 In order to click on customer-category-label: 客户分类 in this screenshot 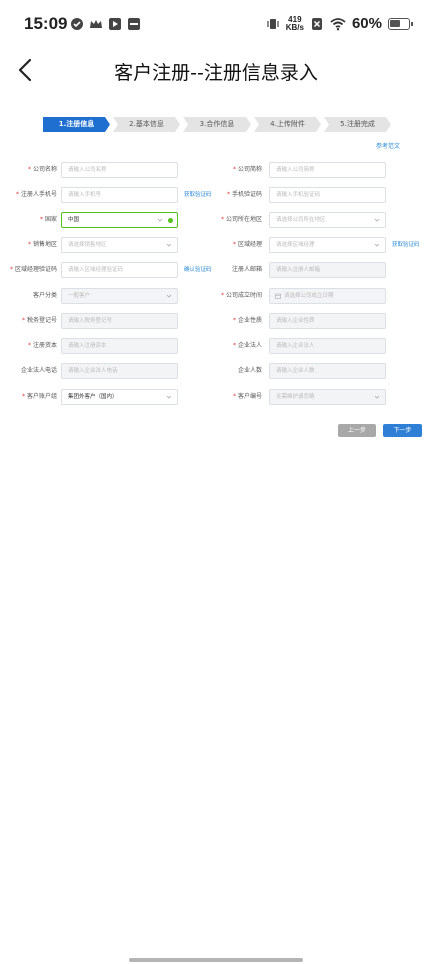, I will do `click(44, 295)`.